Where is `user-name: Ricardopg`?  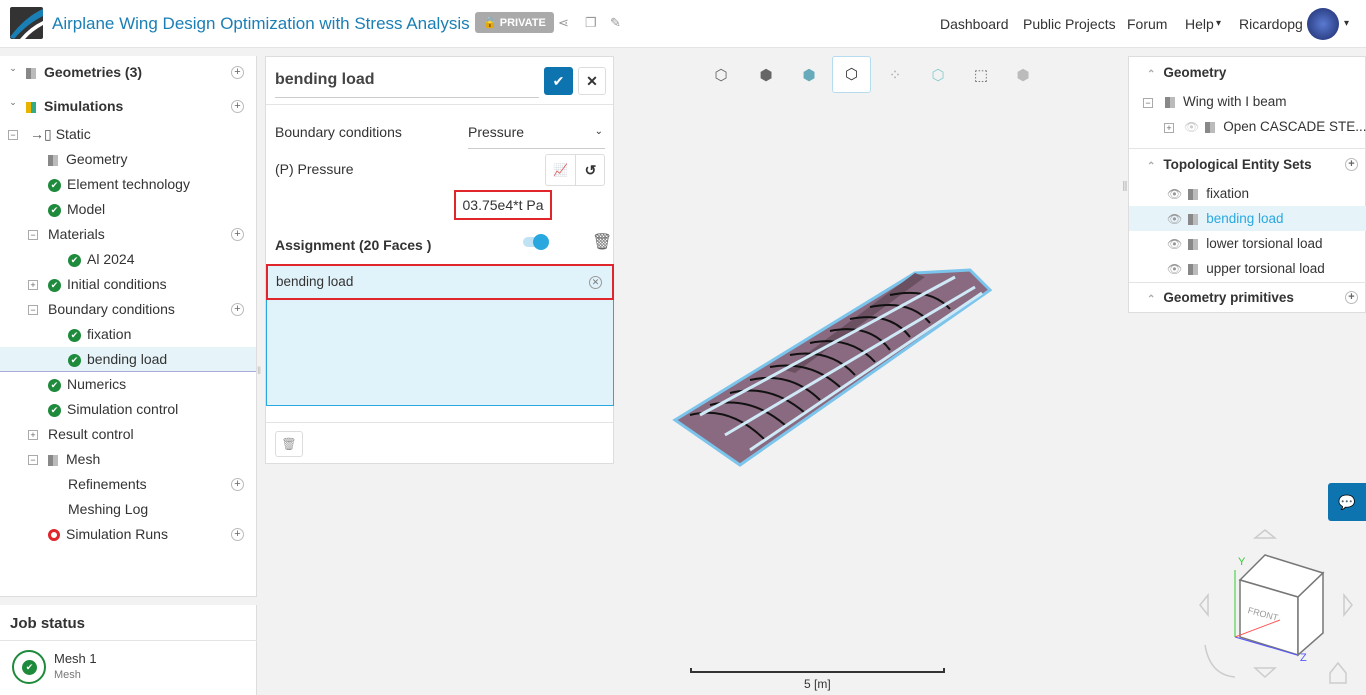
user-name: Ricardopg is located at coordinates (1271, 24).